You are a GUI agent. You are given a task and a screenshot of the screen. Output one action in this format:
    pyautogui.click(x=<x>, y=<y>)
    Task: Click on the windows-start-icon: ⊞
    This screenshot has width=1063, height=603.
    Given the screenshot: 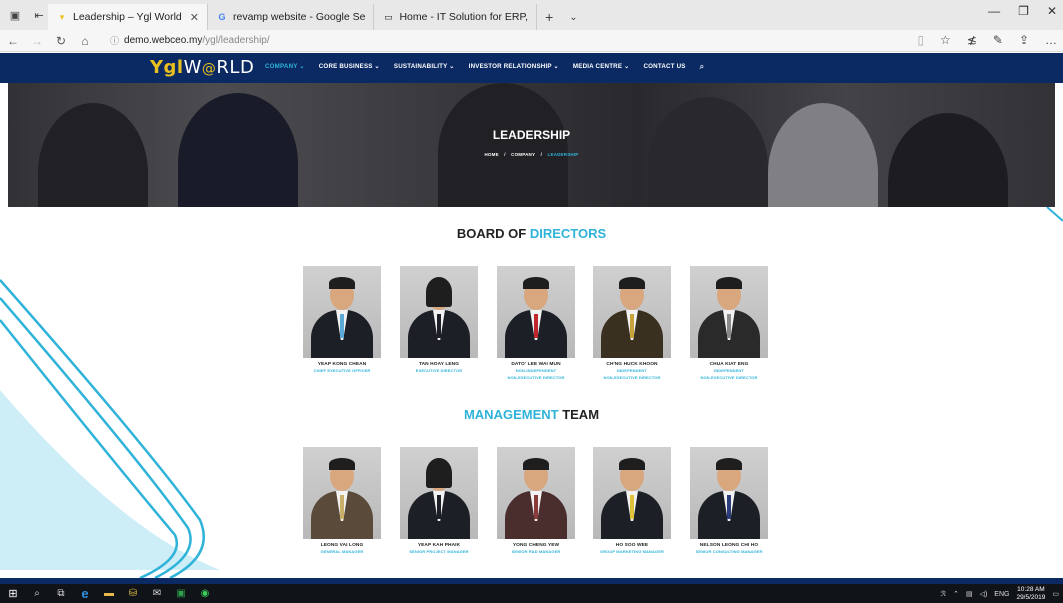 What is the action you would take?
    pyautogui.click(x=13, y=593)
    